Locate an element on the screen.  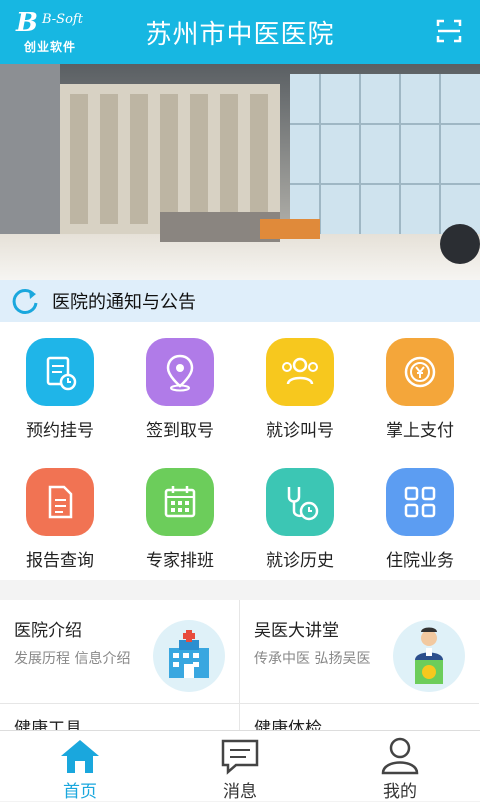
card-hospital-intro: 医院介绍 发展历程 信息介绍 is located at coordinates (119, 652).